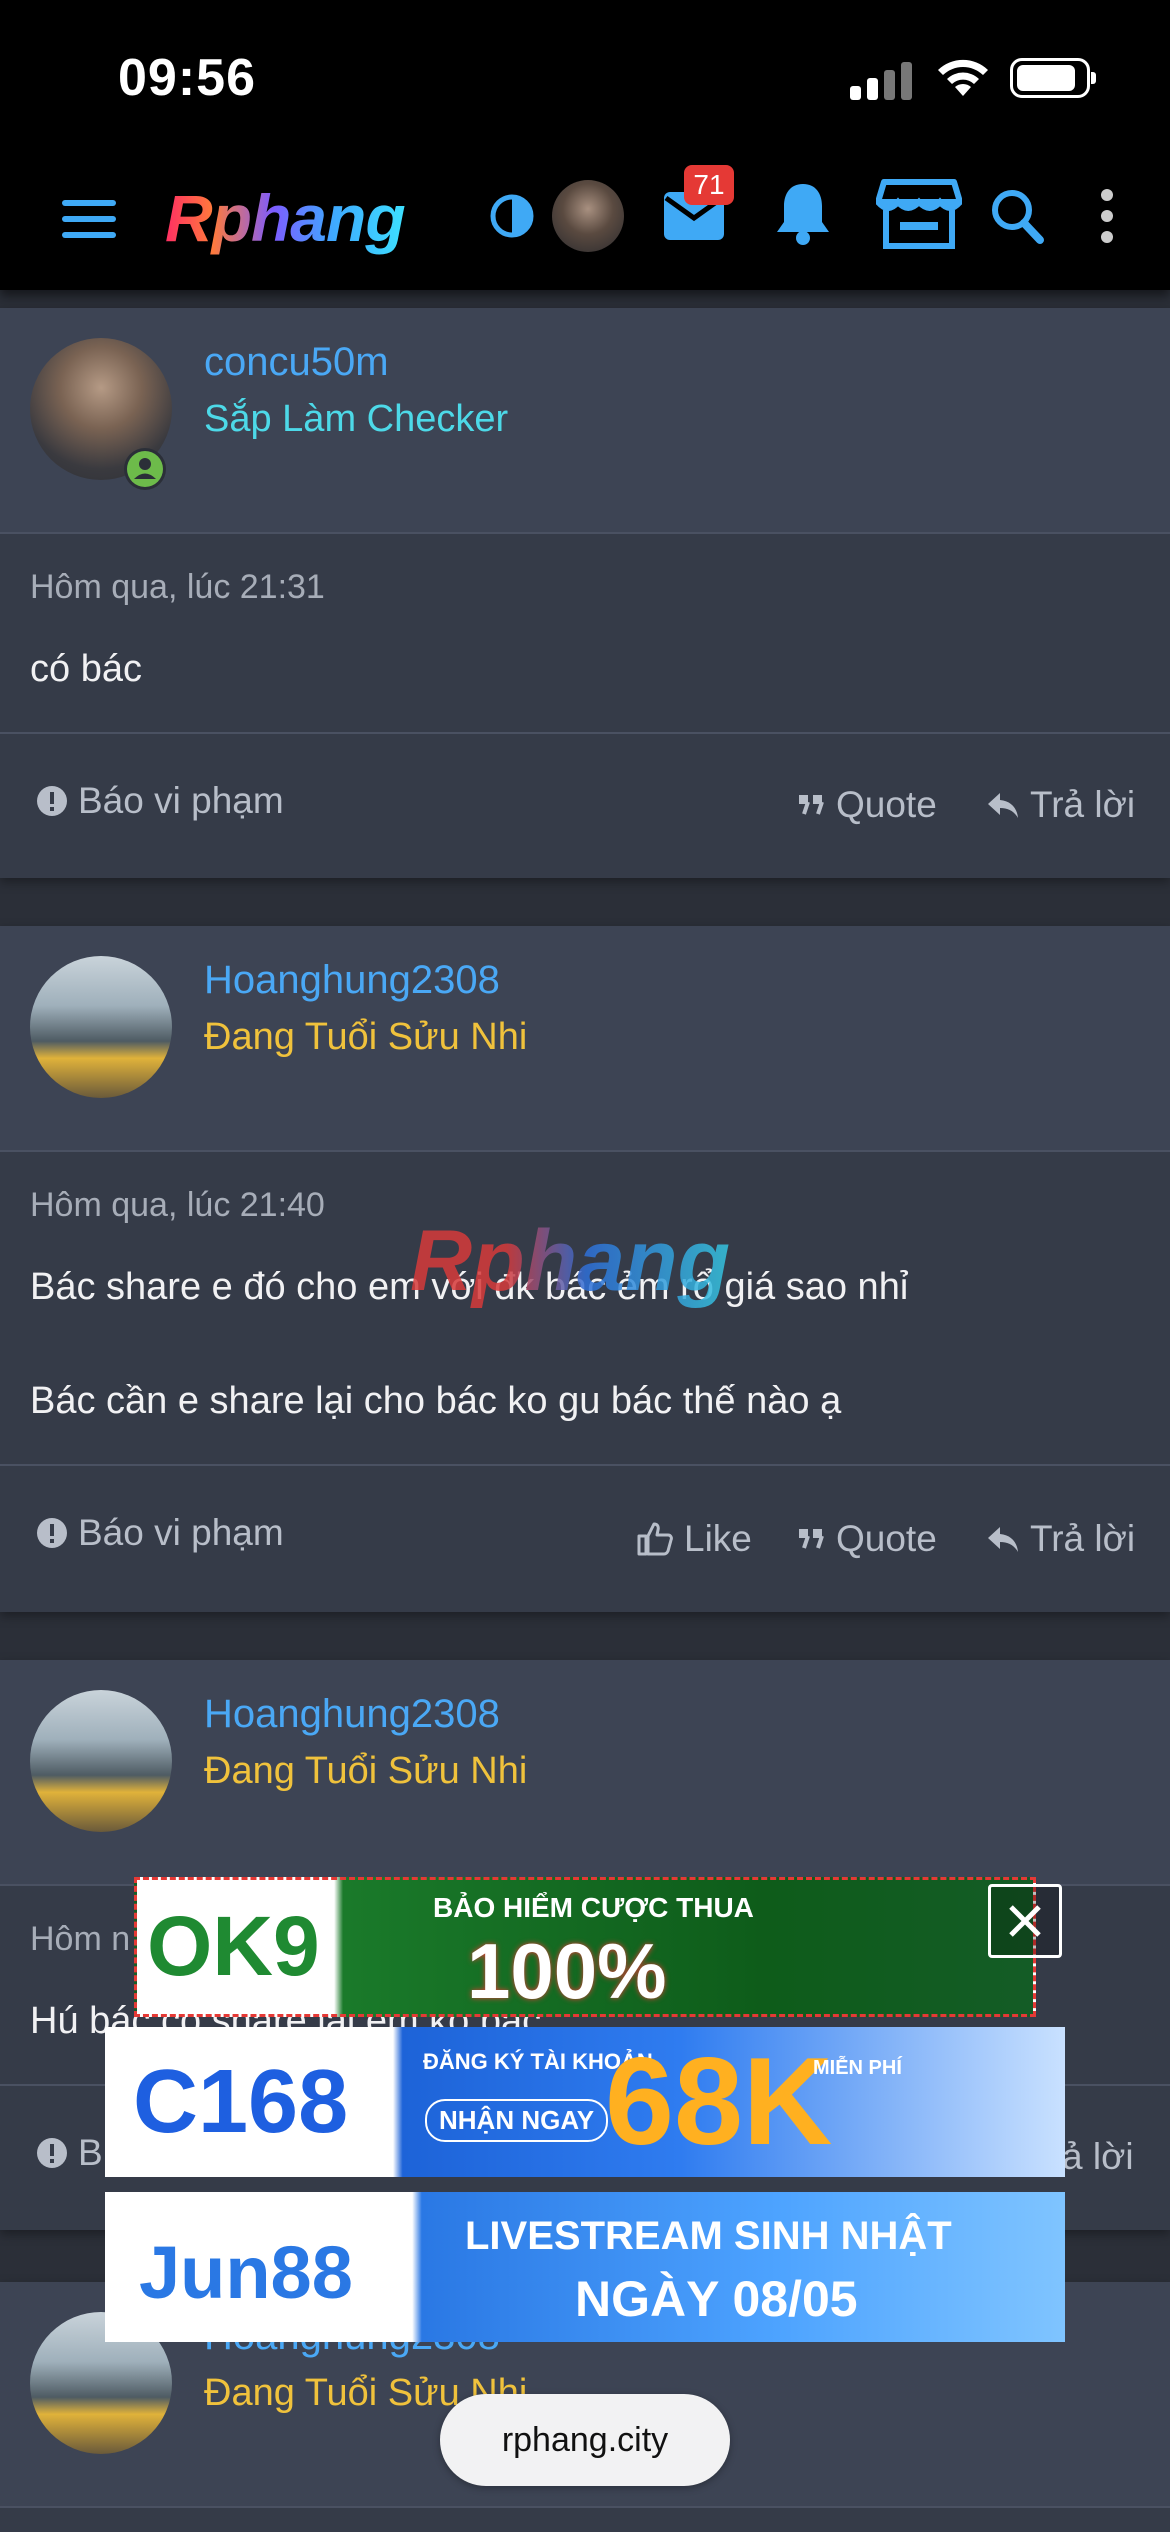  I want to click on ad-line: NGÀY 08/05, so click(716, 2299).